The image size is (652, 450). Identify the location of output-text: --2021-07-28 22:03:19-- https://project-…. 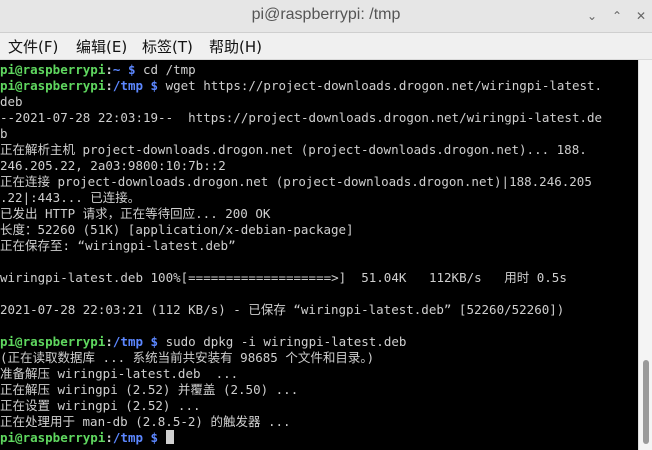
(301, 117).